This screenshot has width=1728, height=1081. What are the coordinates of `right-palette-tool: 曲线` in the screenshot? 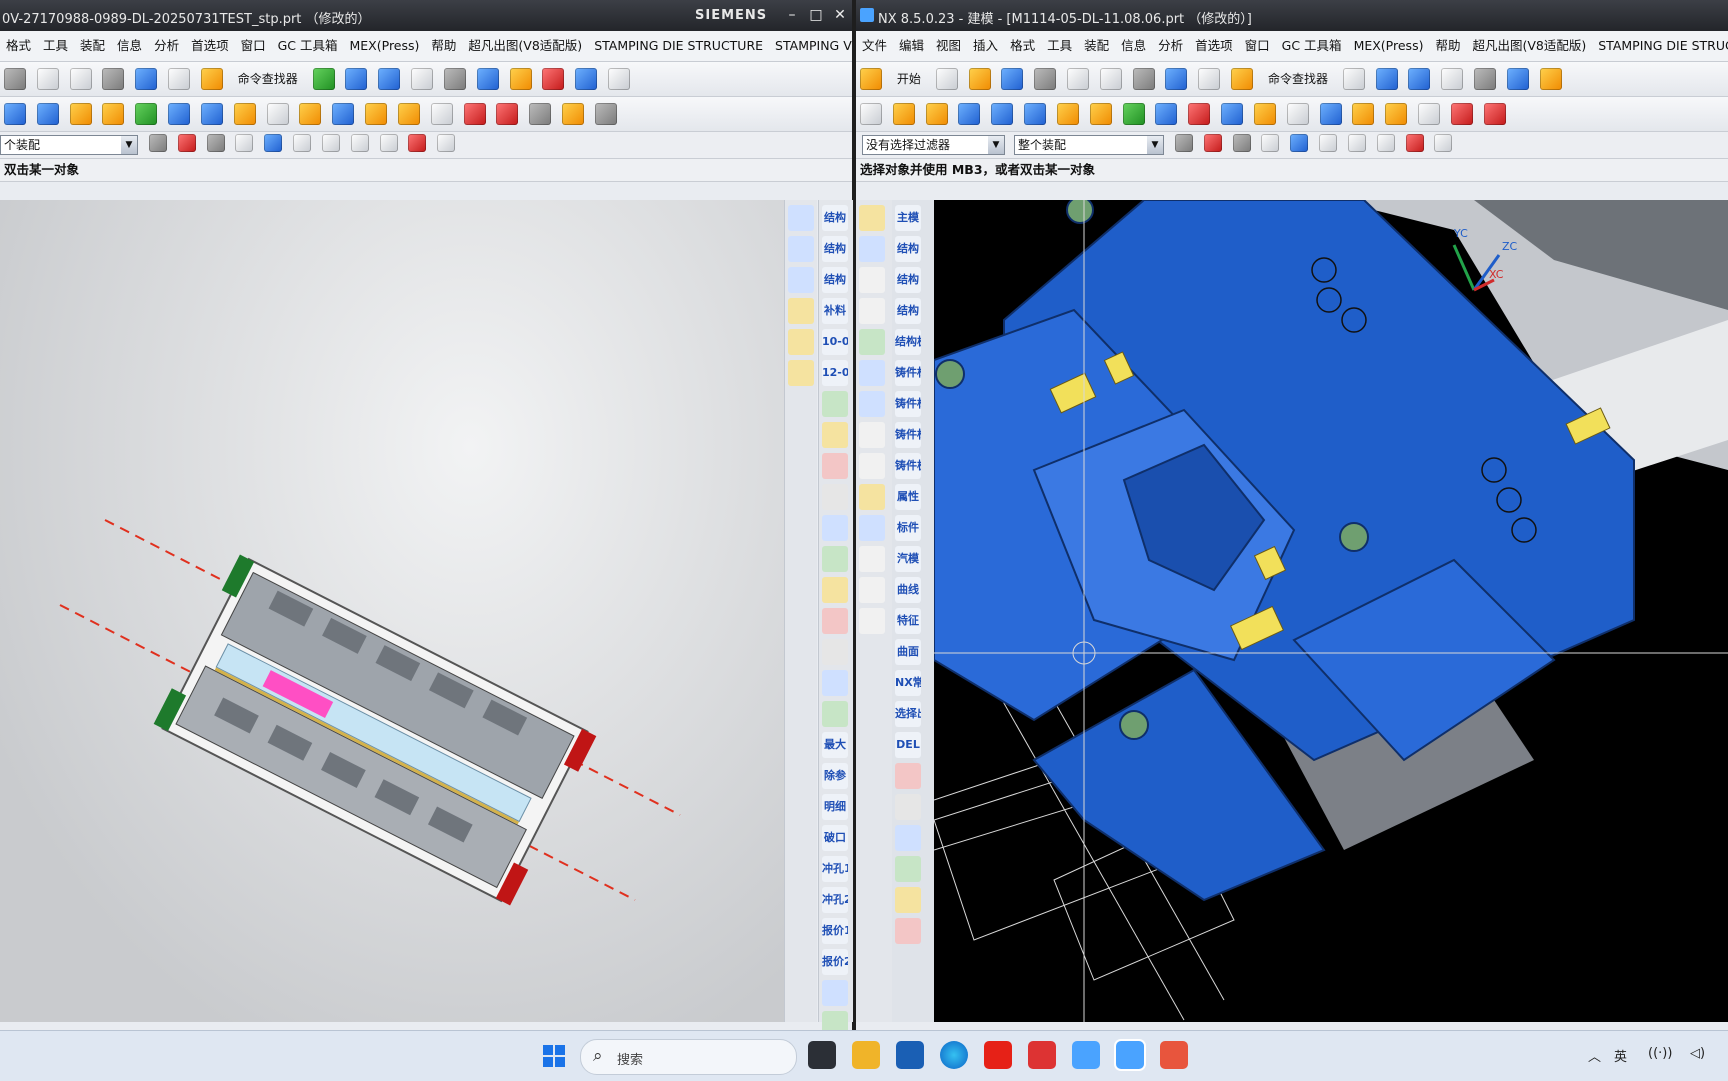 It's located at (908, 590).